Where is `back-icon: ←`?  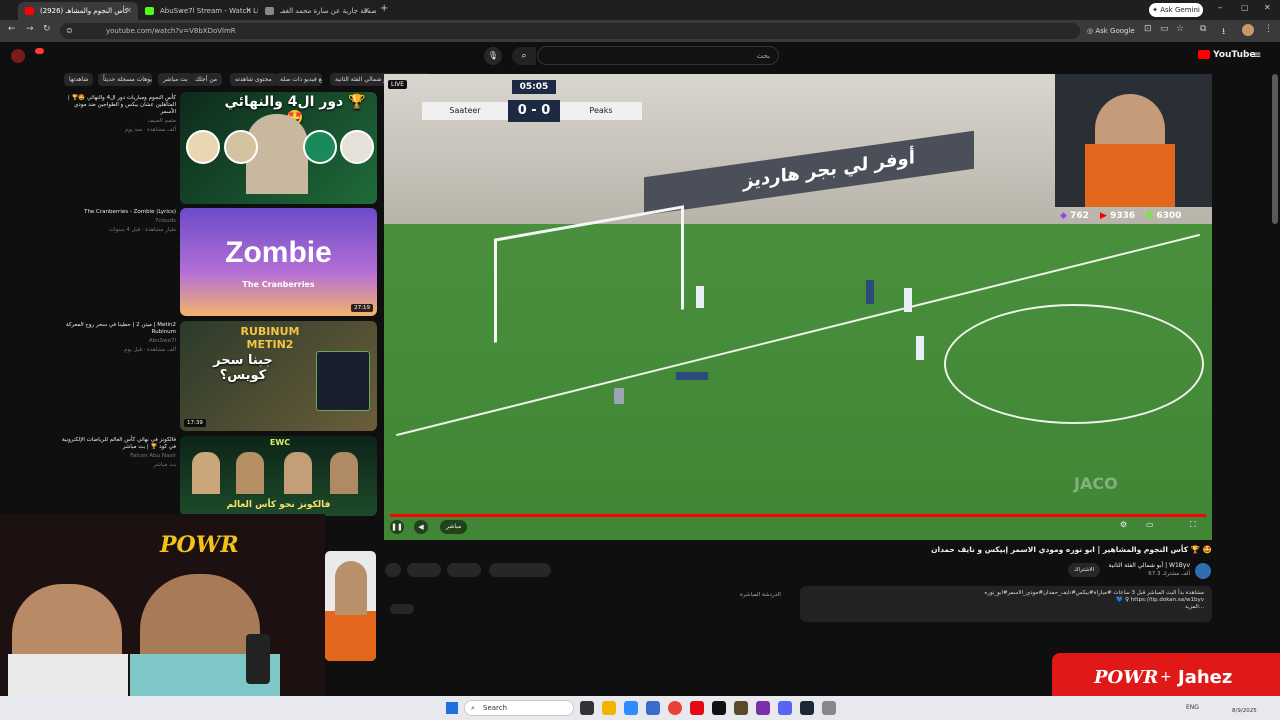
back-icon: ← is located at coordinates (12, 29).